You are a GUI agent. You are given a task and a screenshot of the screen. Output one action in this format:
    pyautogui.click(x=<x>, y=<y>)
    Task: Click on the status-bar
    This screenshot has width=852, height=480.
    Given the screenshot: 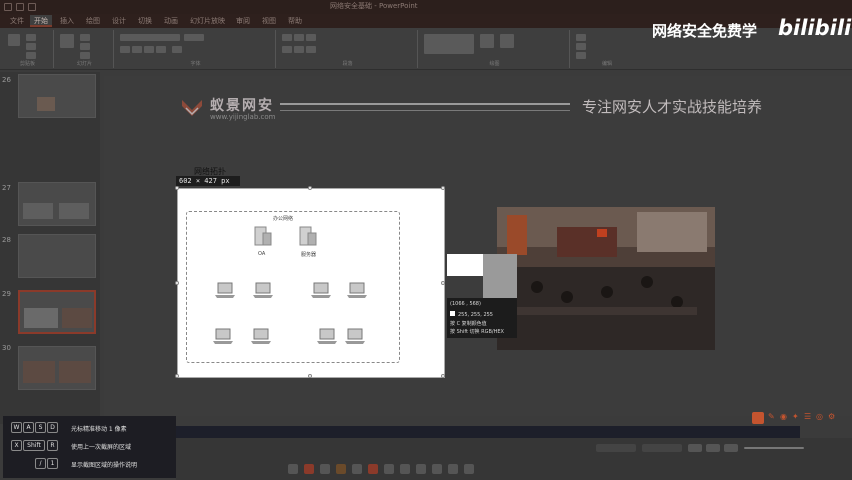 What is the action you would take?
    pyautogui.click(x=488, y=432)
    